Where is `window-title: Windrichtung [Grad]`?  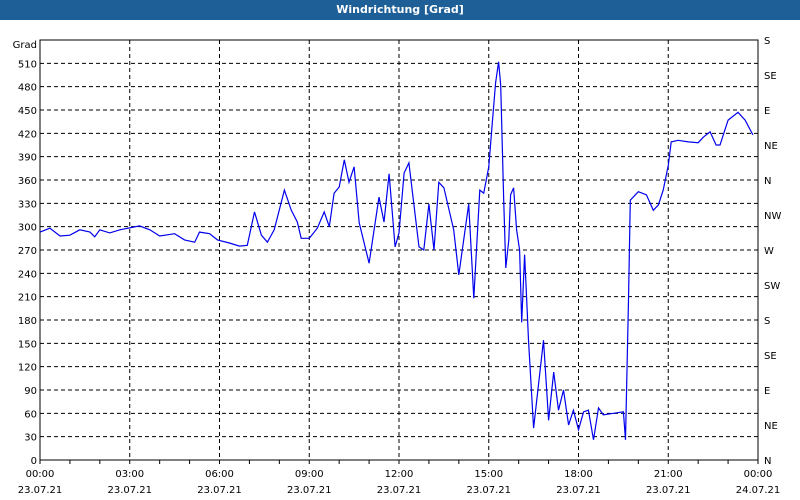 window-title: Windrichtung [Grad] is located at coordinates (400, 10).